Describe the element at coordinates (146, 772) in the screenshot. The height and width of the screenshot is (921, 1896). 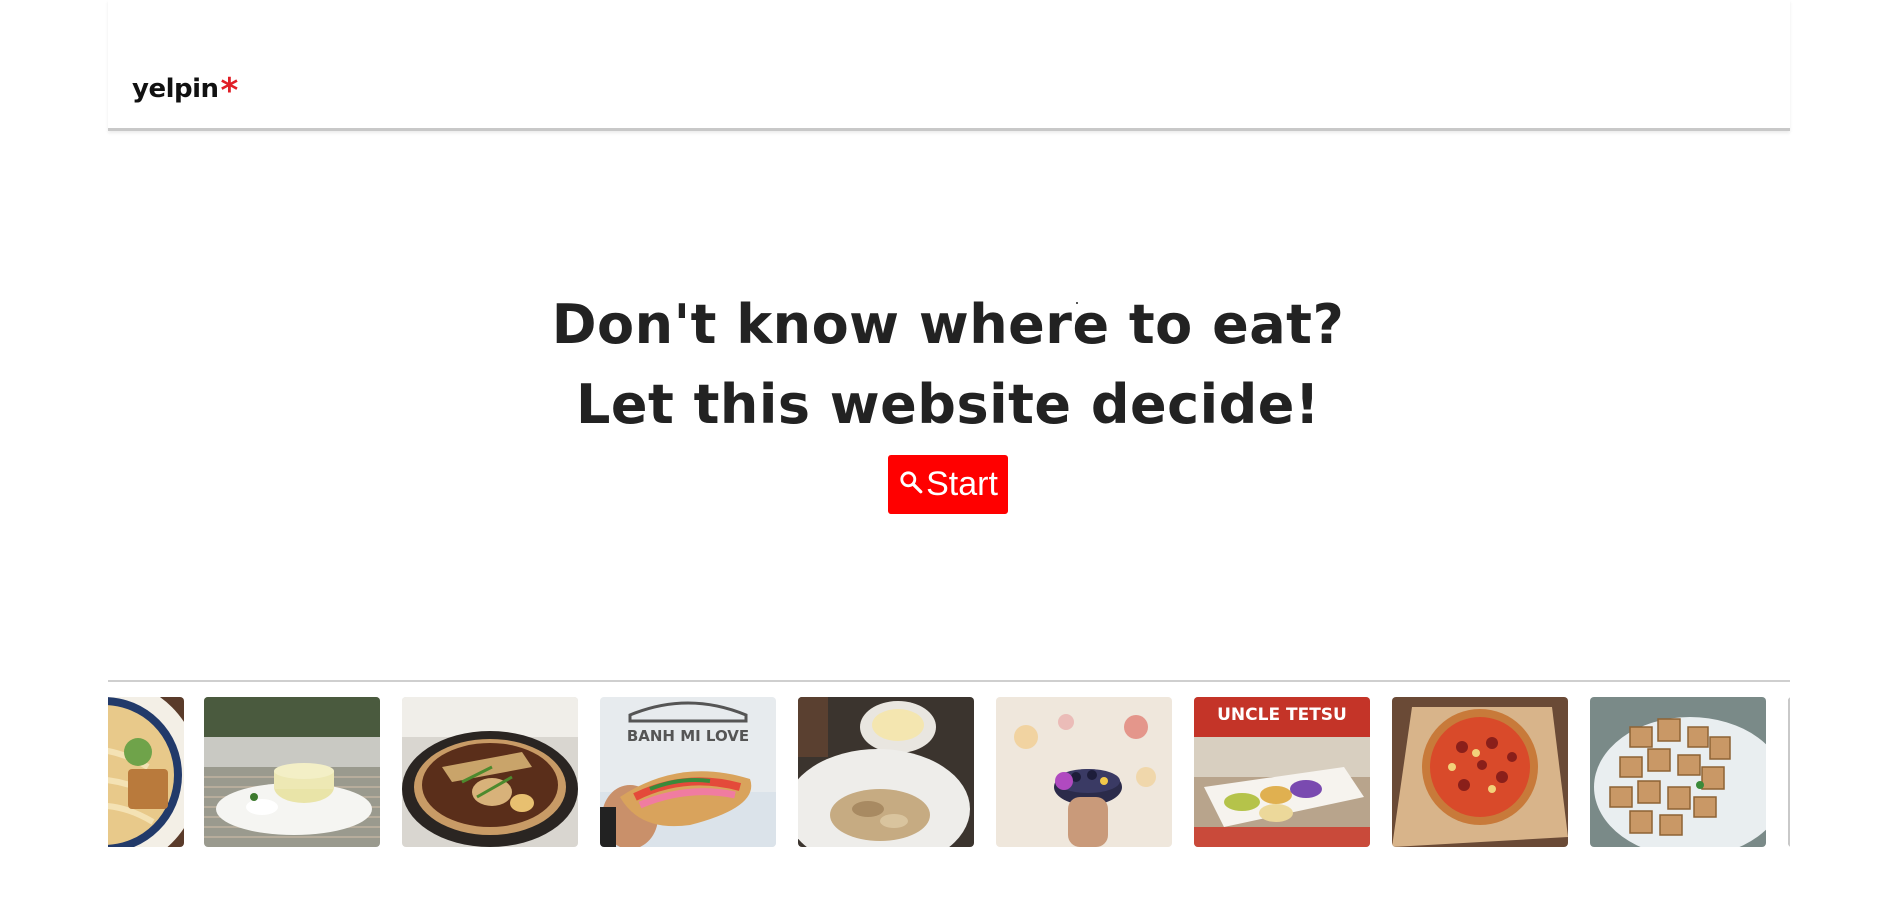
I see `gallery-photo-noodle-bowl` at that location.